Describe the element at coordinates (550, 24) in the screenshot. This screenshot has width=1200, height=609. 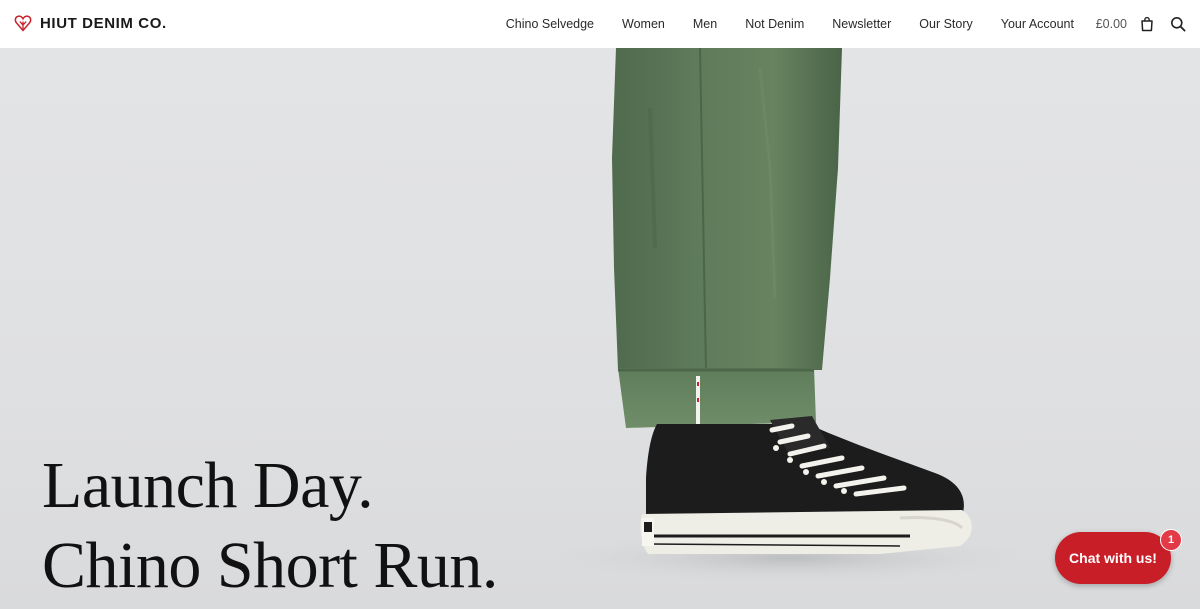
I see `nav-item-chino-selvedge: Chino Selvedge` at that location.